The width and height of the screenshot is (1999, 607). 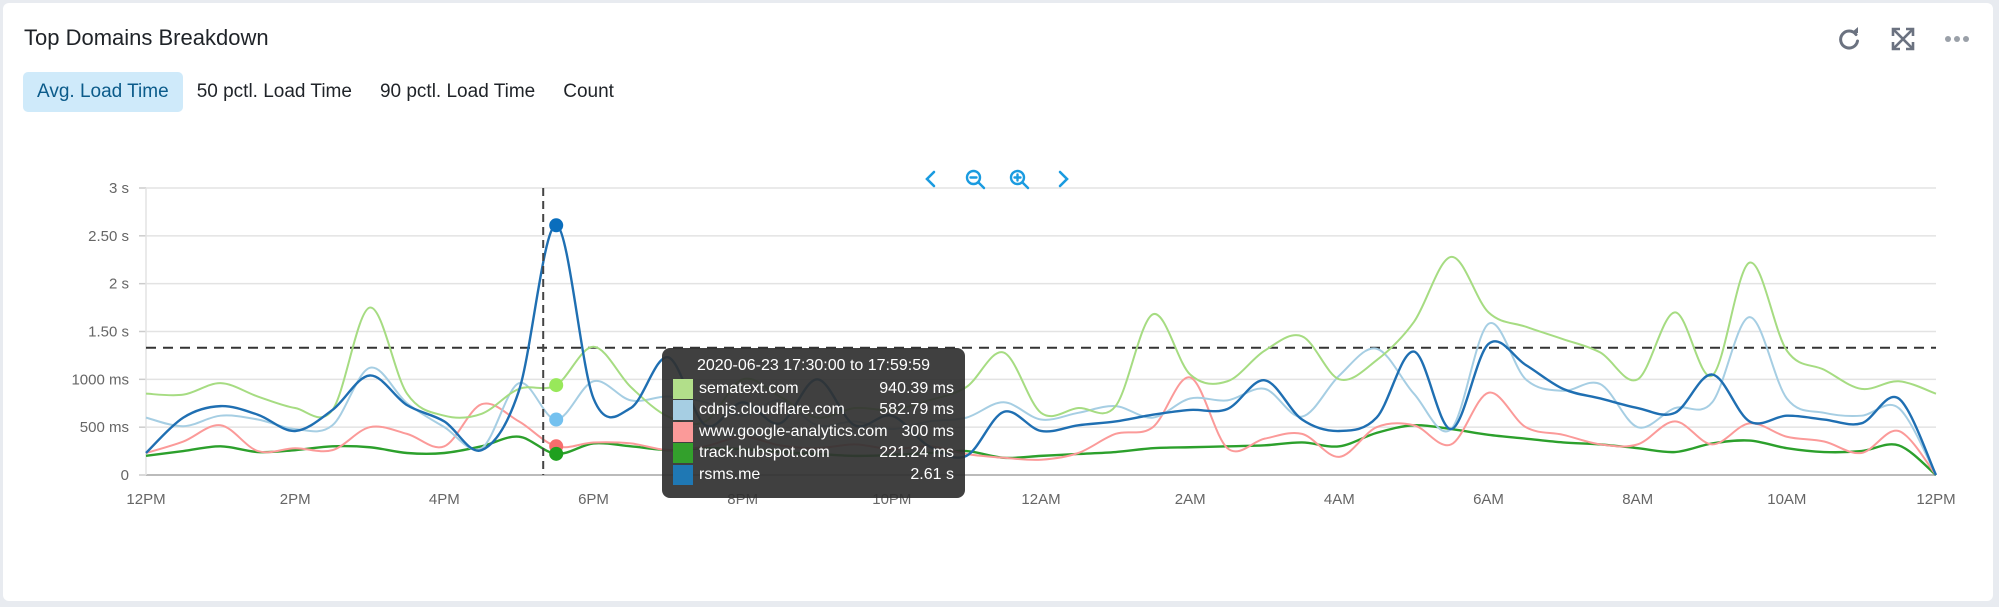 What do you see at coordinates (927, 431) in the screenshot?
I see `tooltip-series-value: 300 ms` at bounding box center [927, 431].